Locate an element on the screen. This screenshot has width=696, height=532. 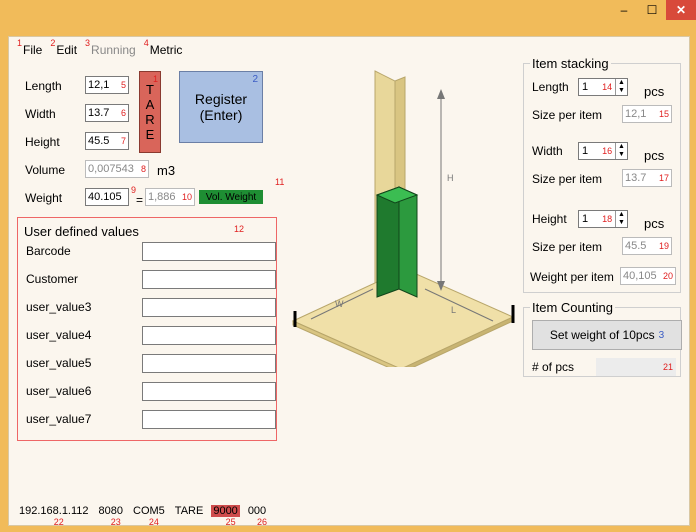
tare-button: 1 T A R E is located at coordinates (150, 112).